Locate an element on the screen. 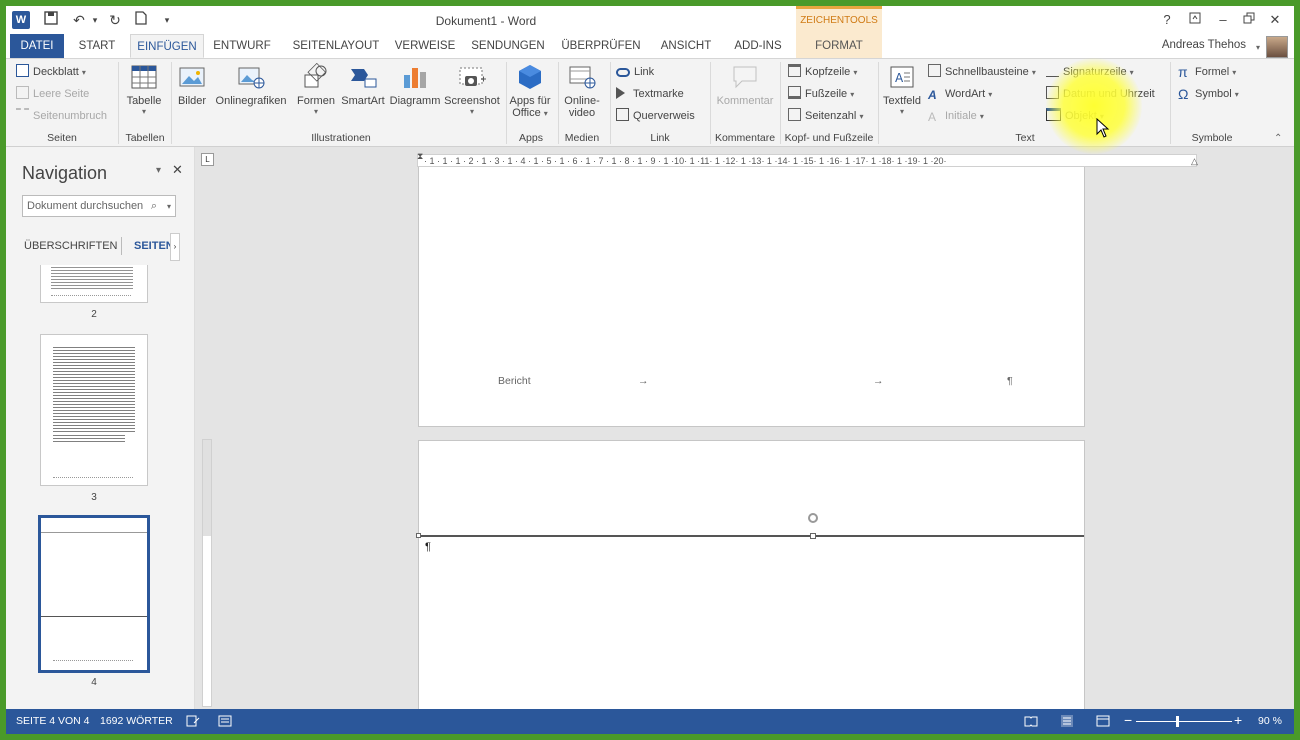 The image size is (1300, 740). collapse-ribbon-icon: ⌃ is located at coordinates (1278, 138).